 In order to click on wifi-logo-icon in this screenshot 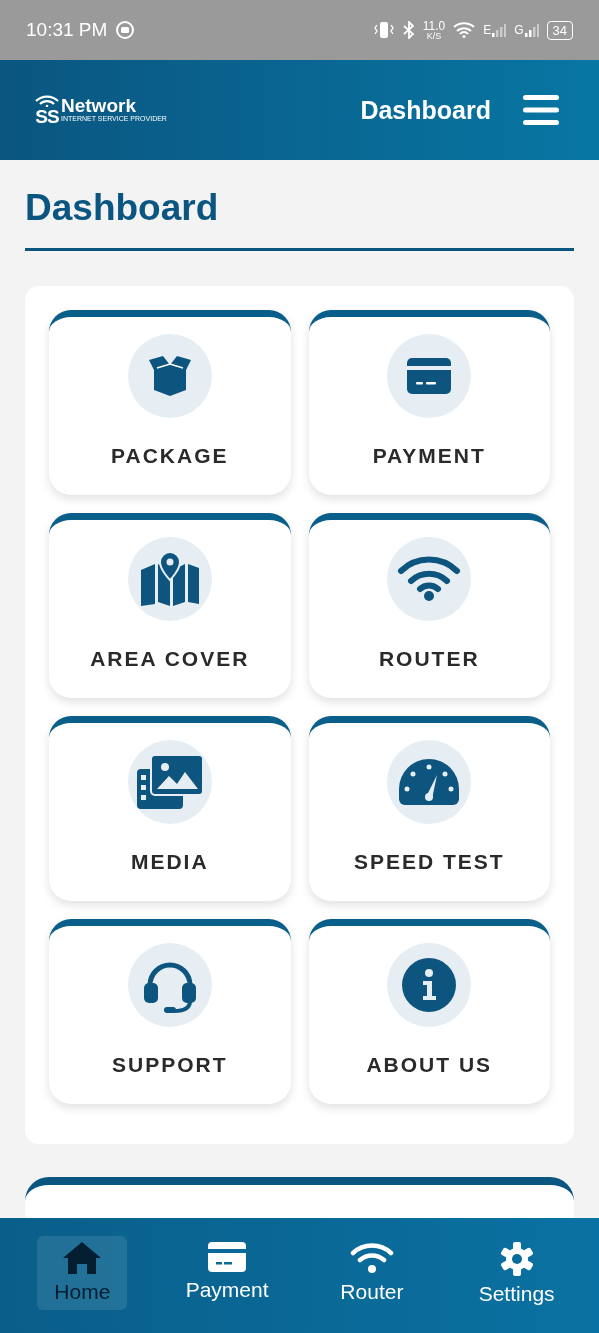, I will do `click(47, 100)`.